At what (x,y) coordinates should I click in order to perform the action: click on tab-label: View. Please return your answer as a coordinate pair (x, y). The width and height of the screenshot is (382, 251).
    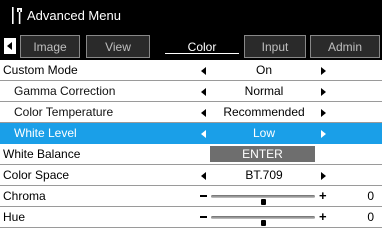
    Looking at the image, I should click on (118, 47).